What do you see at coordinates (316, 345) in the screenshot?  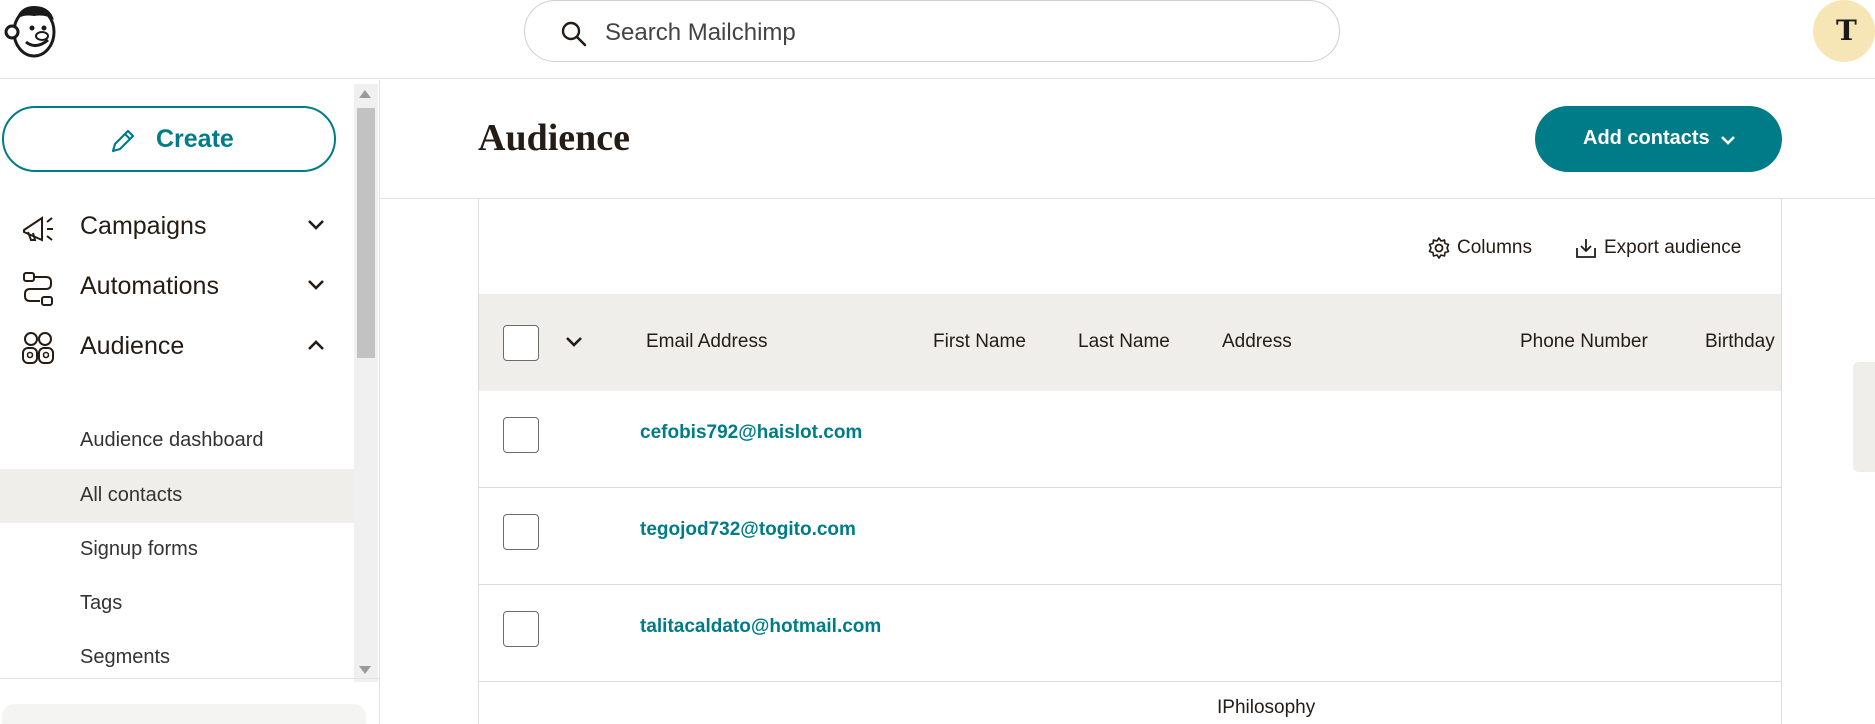 I see `chevron-up-icon` at bounding box center [316, 345].